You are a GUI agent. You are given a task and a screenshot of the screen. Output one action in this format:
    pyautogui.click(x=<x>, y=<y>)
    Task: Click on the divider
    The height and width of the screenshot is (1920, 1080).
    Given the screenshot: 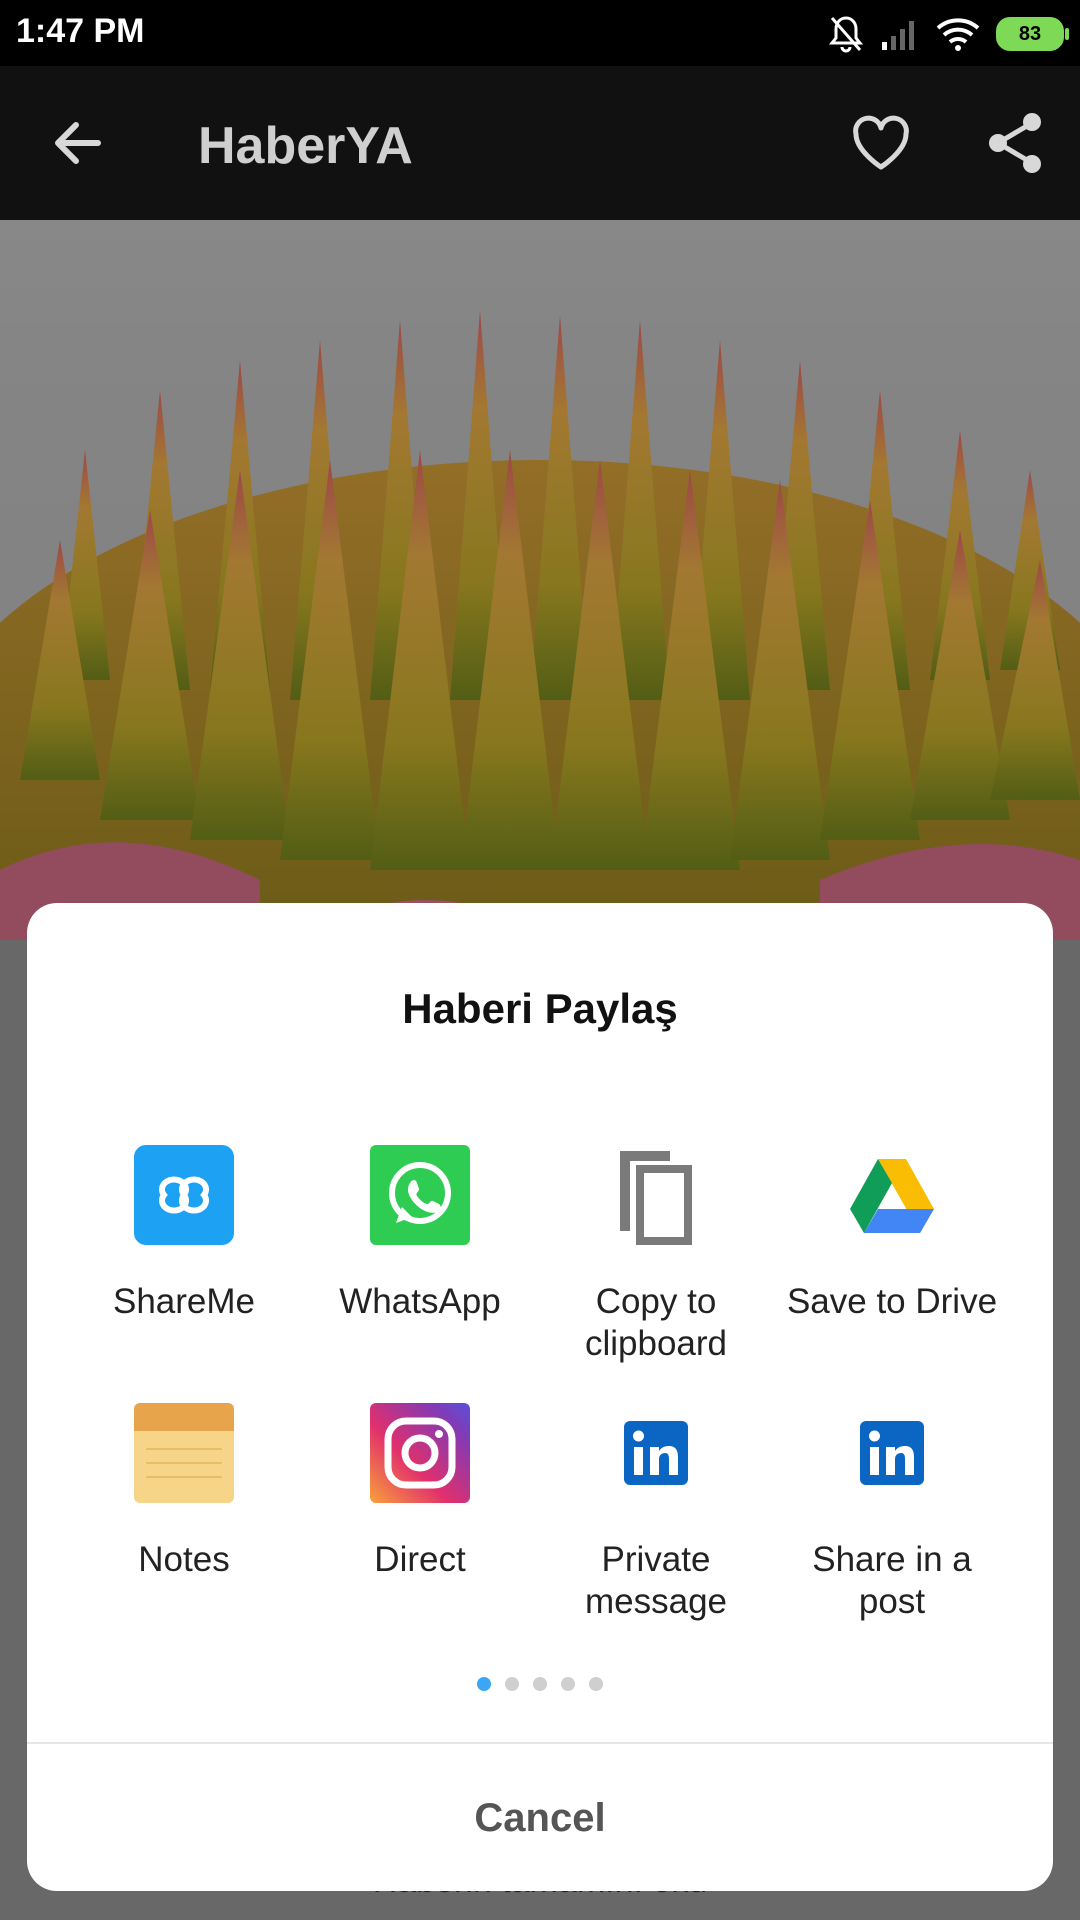 What is the action you would take?
    pyautogui.click(x=540, y=1743)
    